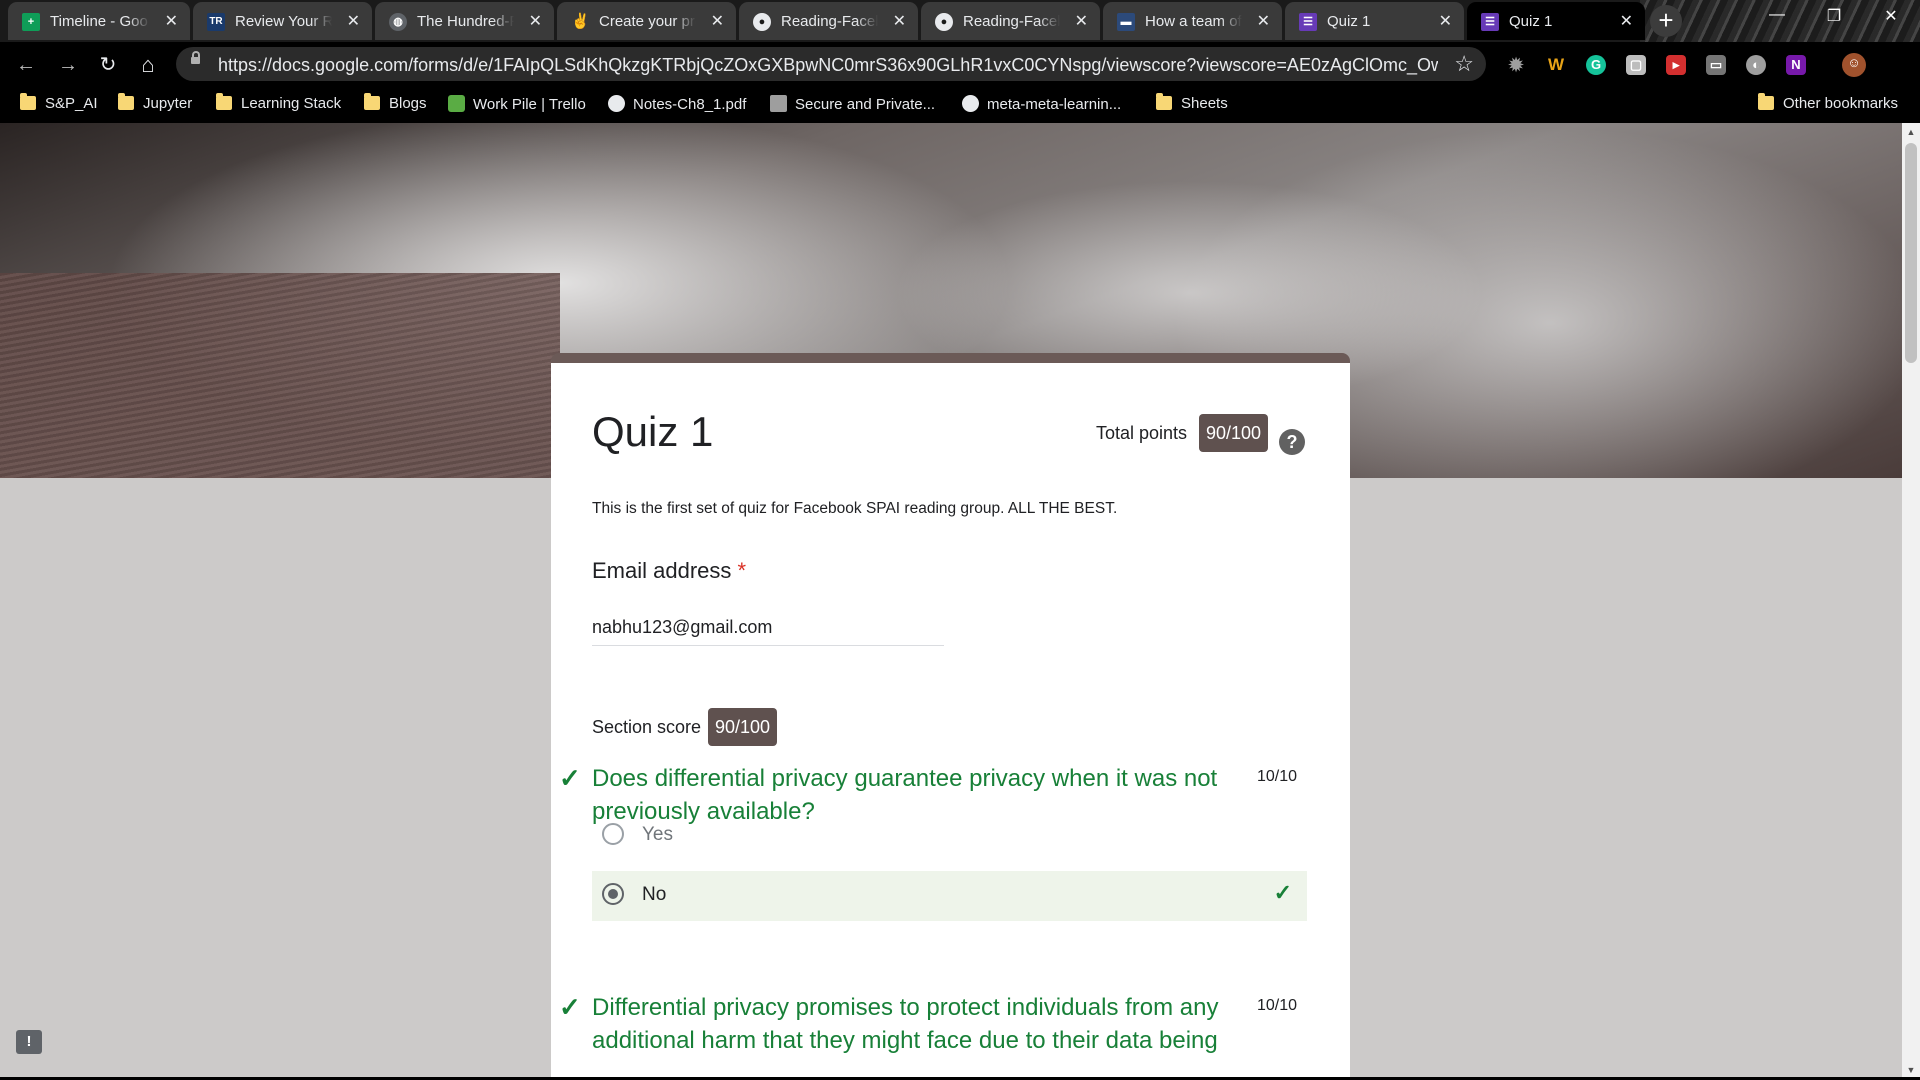 The width and height of the screenshot is (1920, 1080). I want to click on tab-timeline: + Timeline - Goo ✕, so click(99, 21).